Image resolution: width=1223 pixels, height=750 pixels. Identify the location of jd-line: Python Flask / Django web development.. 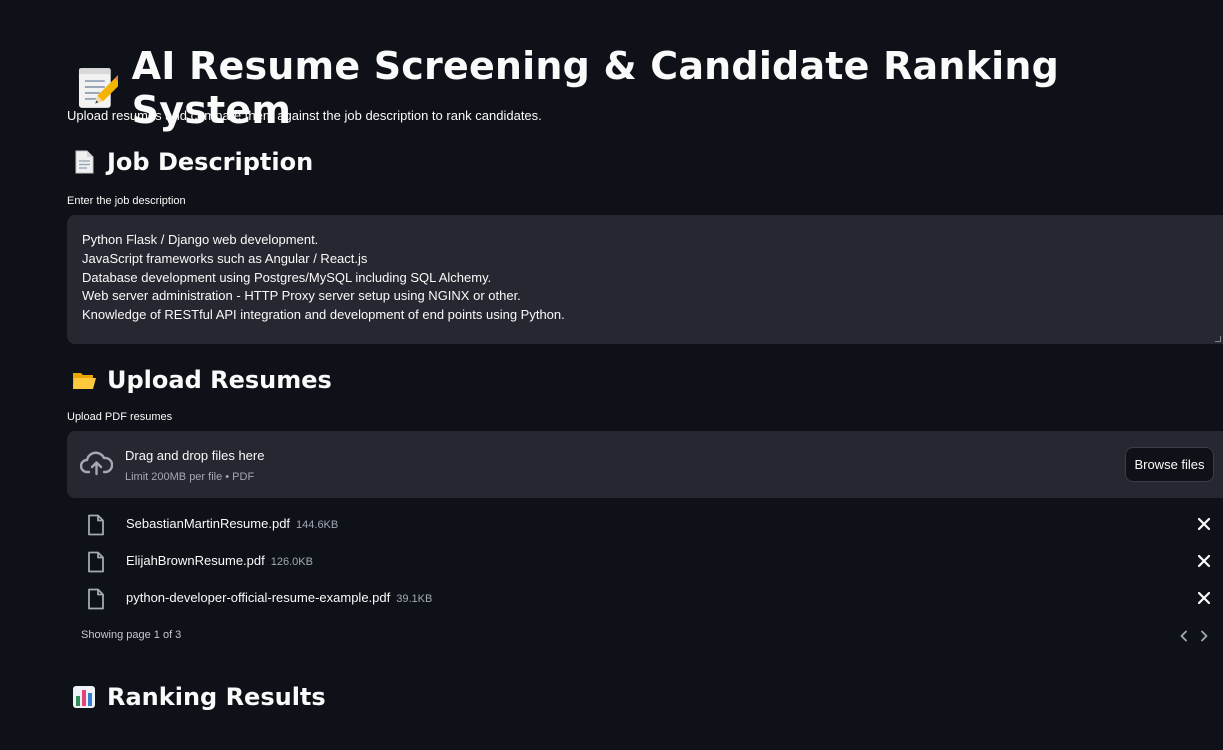
(200, 239).